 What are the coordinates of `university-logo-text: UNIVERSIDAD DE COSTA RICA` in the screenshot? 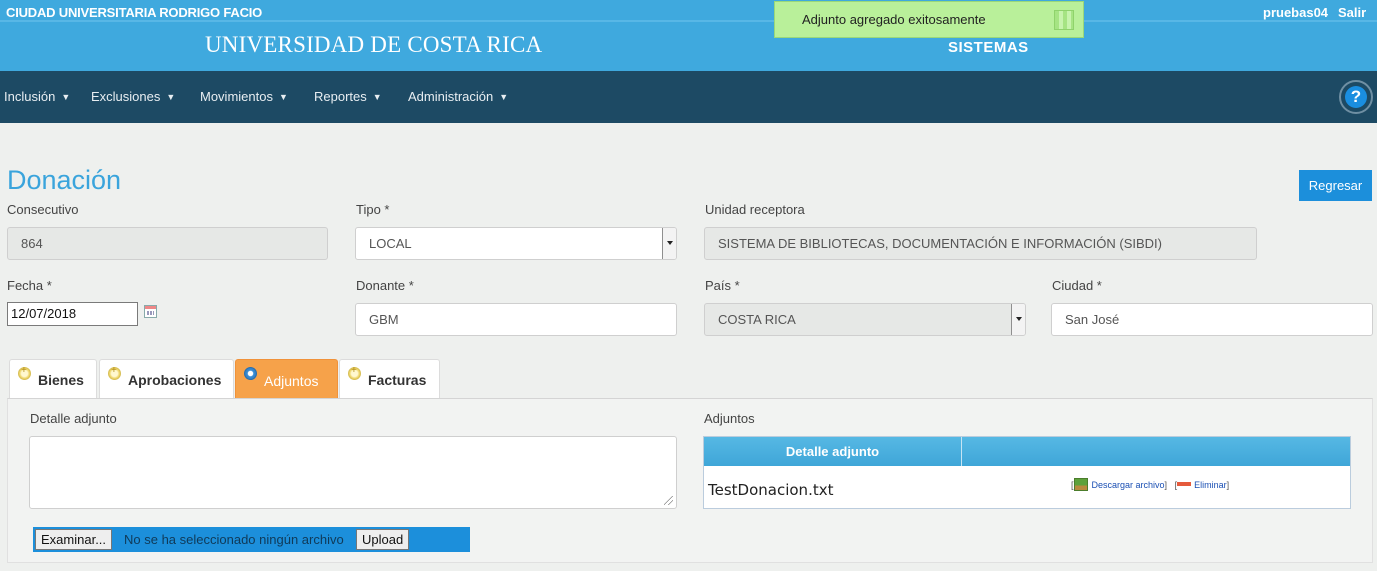 It's located at (374, 44).